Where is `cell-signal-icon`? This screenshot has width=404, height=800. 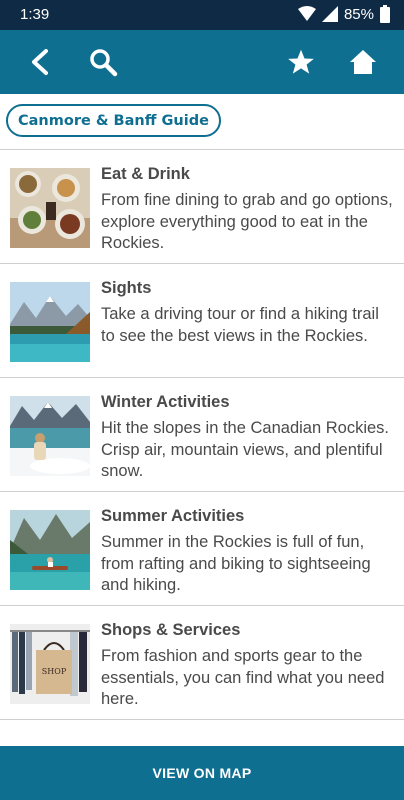
cell-signal-icon is located at coordinates (329, 14).